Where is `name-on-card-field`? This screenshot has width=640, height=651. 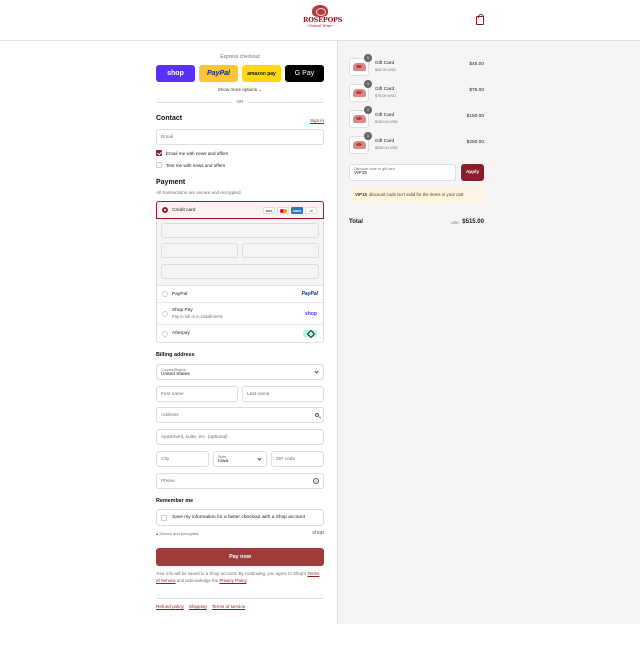 name-on-card-field is located at coordinates (240, 271).